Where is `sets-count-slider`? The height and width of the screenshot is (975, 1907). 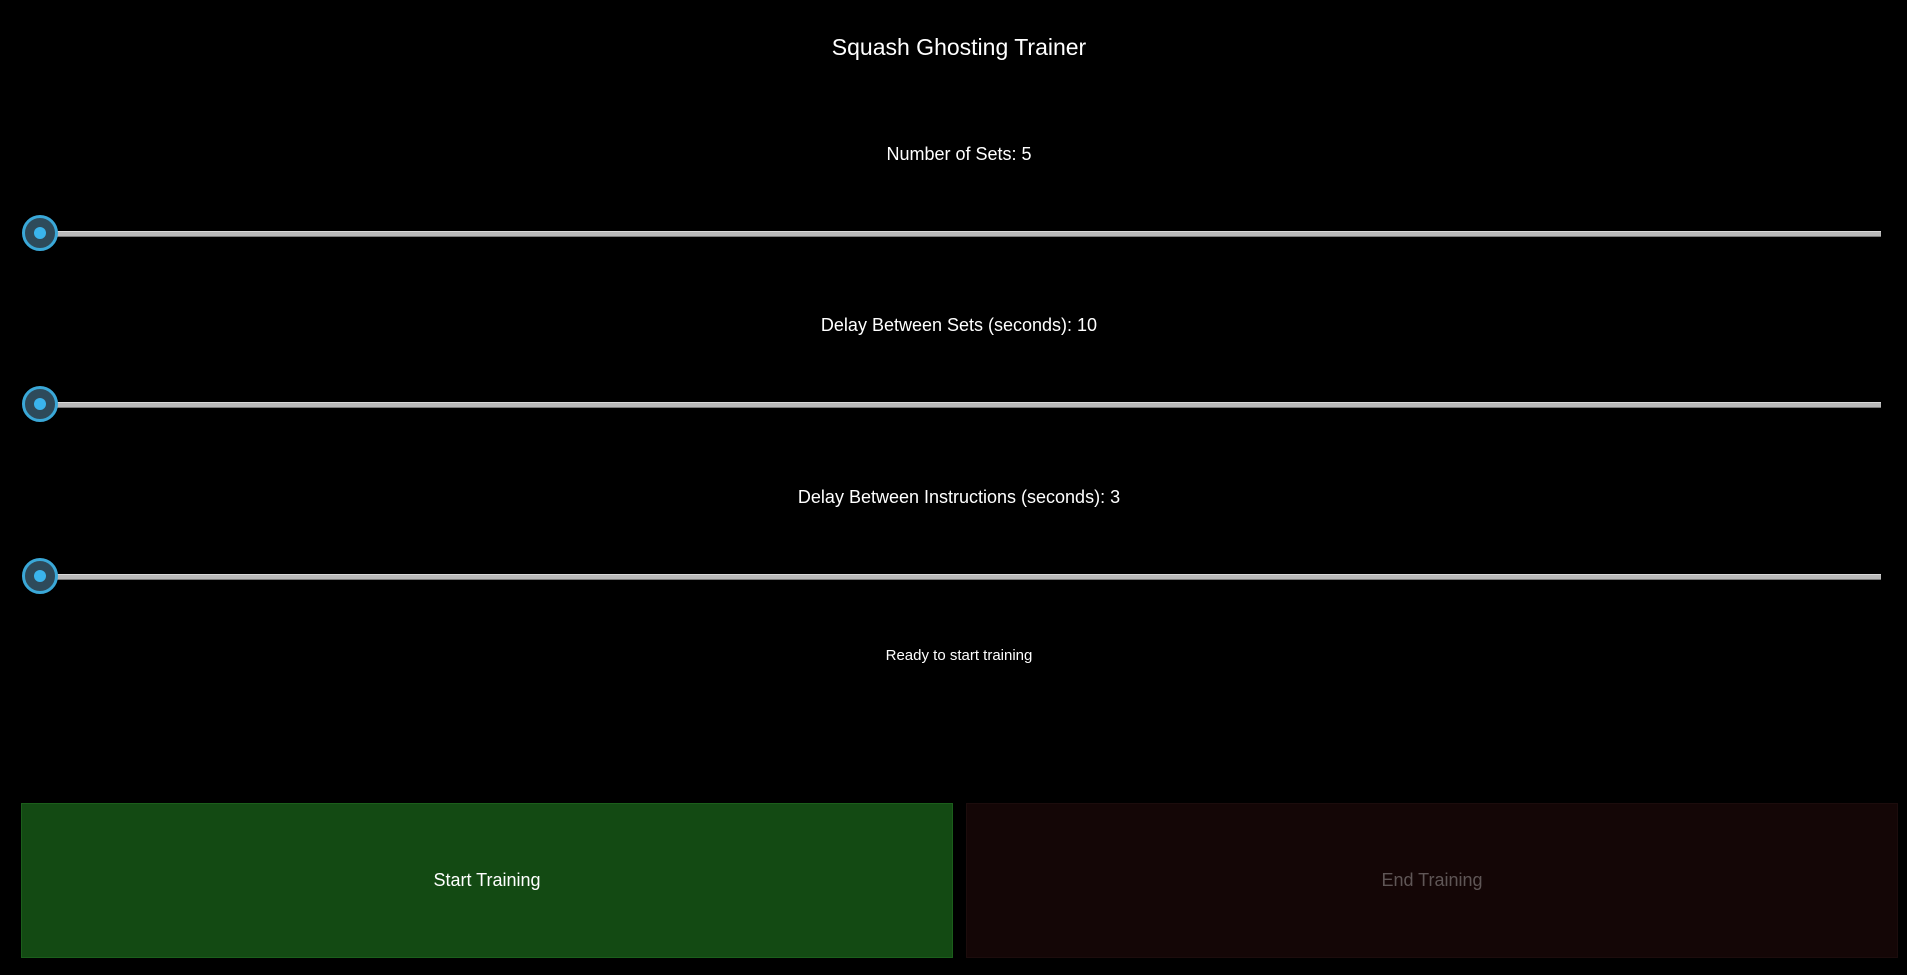
sets-count-slider is located at coordinates (950, 233).